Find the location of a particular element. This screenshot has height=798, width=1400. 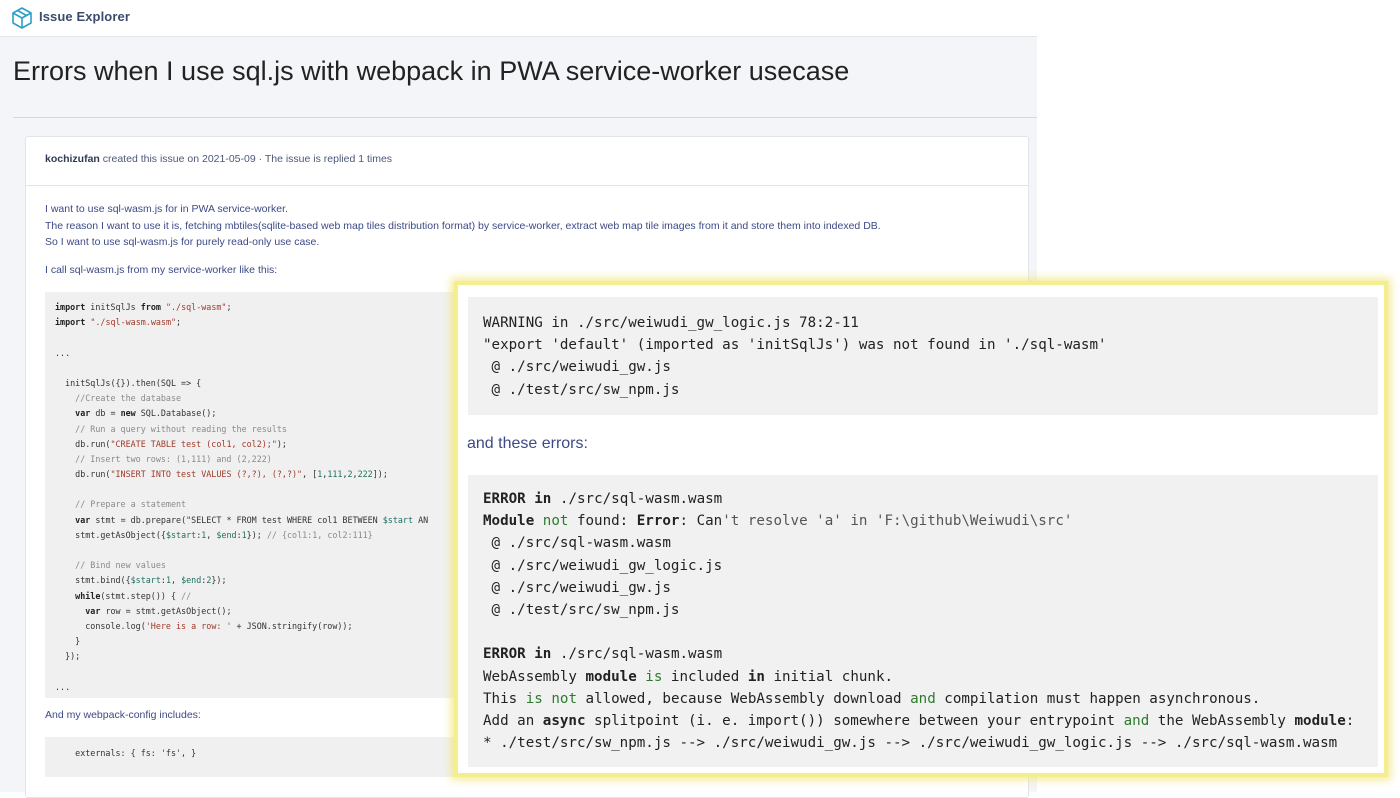

errors-intro-text: and these errors: is located at coordinates (527, 443).